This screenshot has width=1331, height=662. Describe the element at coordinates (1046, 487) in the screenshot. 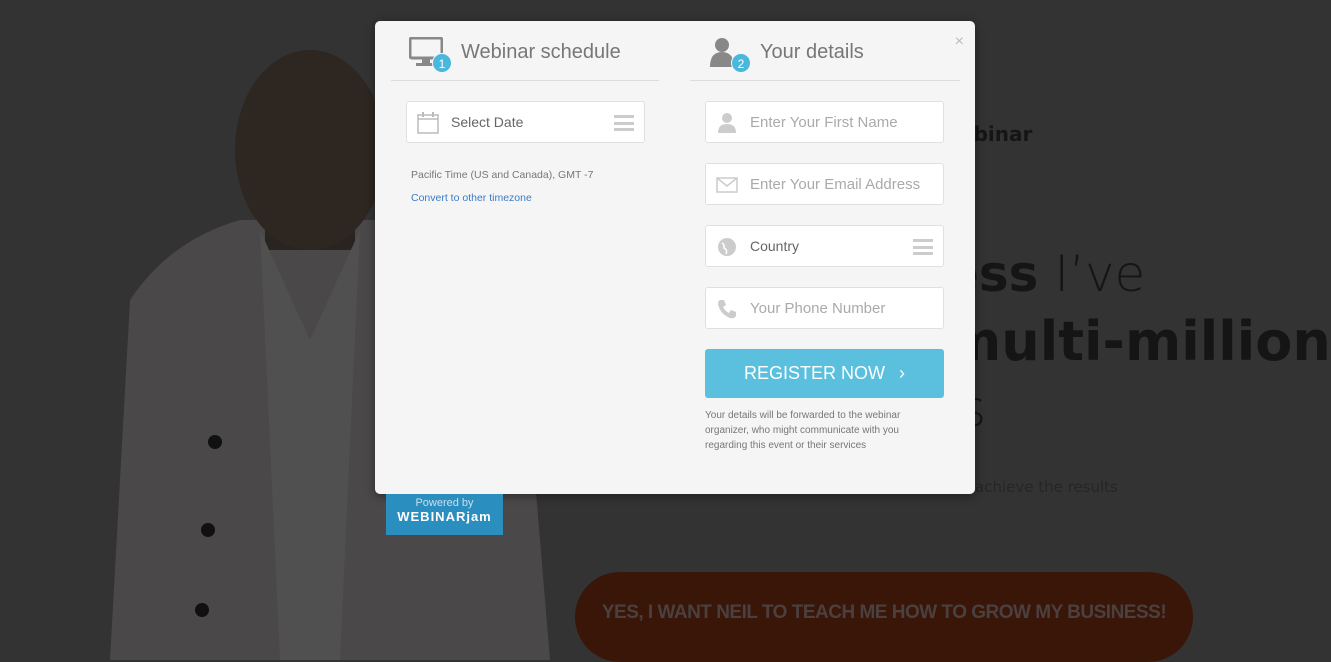

I see `bg-subtext: achieve the results` at that location.